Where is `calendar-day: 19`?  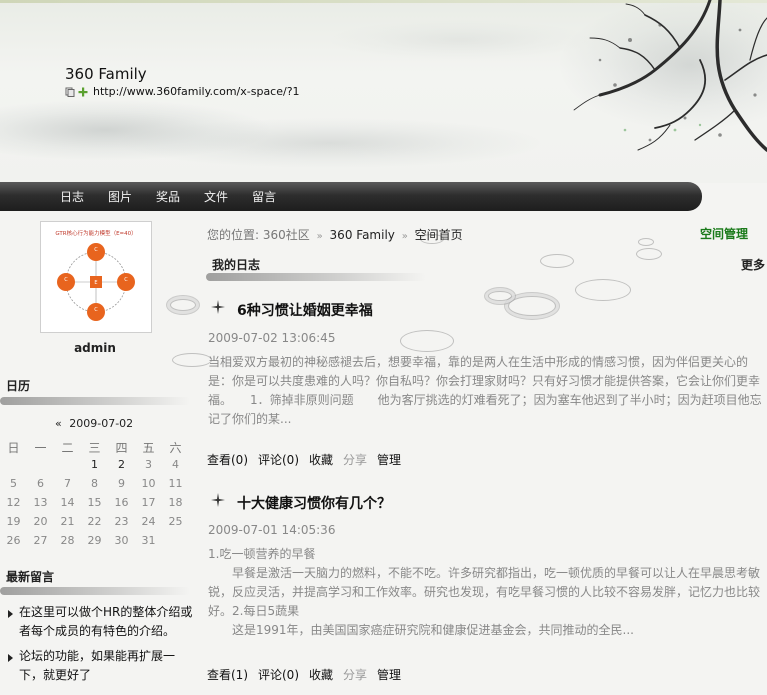 calendar-day: 19 is located at coordinates (13, 521).